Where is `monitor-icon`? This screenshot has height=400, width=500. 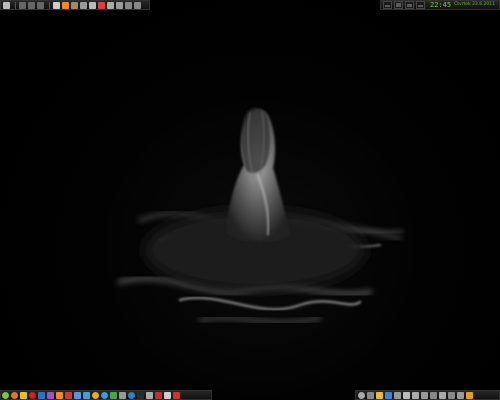 monitor-icon is located at coordinates (149, 395).